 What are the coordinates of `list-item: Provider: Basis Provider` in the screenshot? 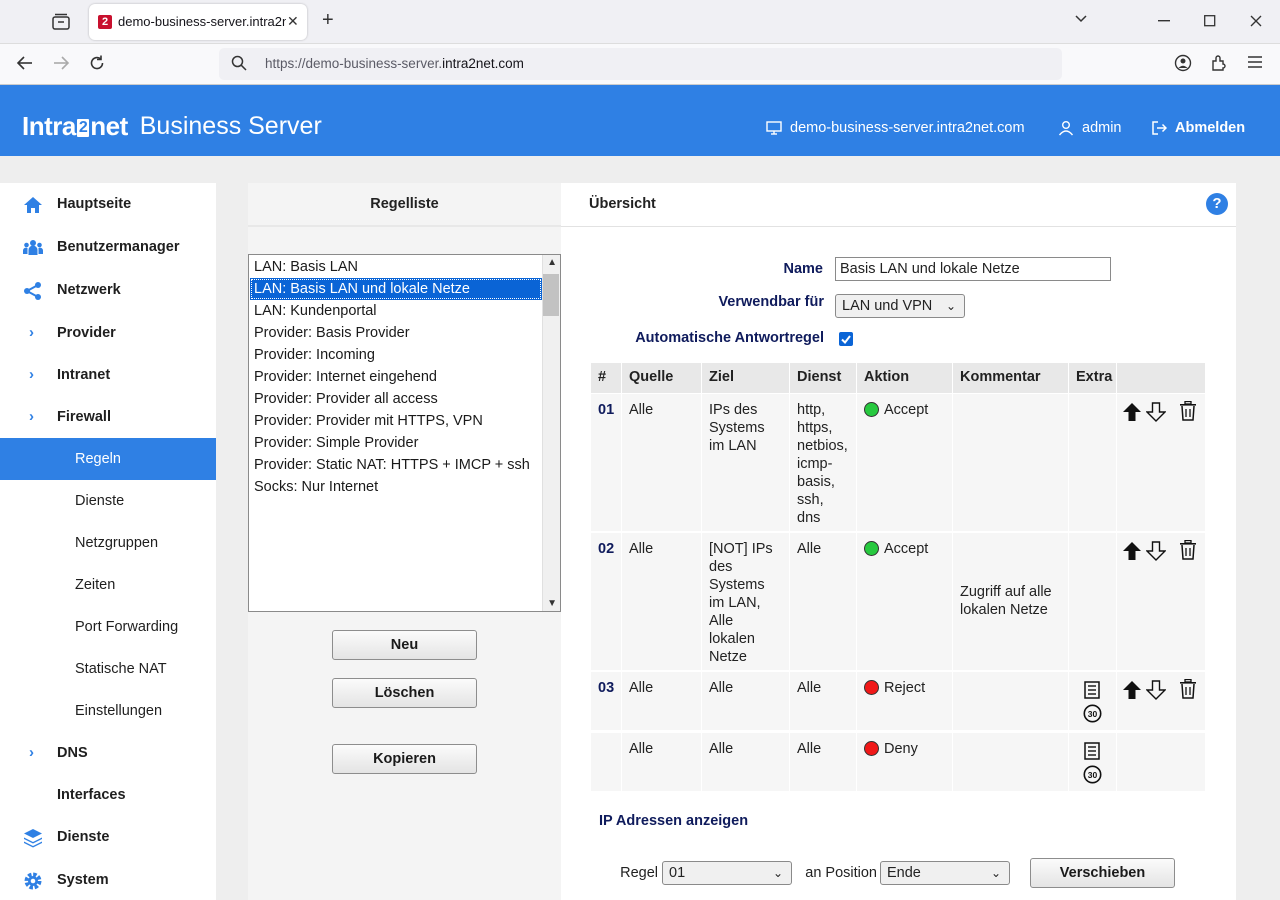 It's located at (396, 333).